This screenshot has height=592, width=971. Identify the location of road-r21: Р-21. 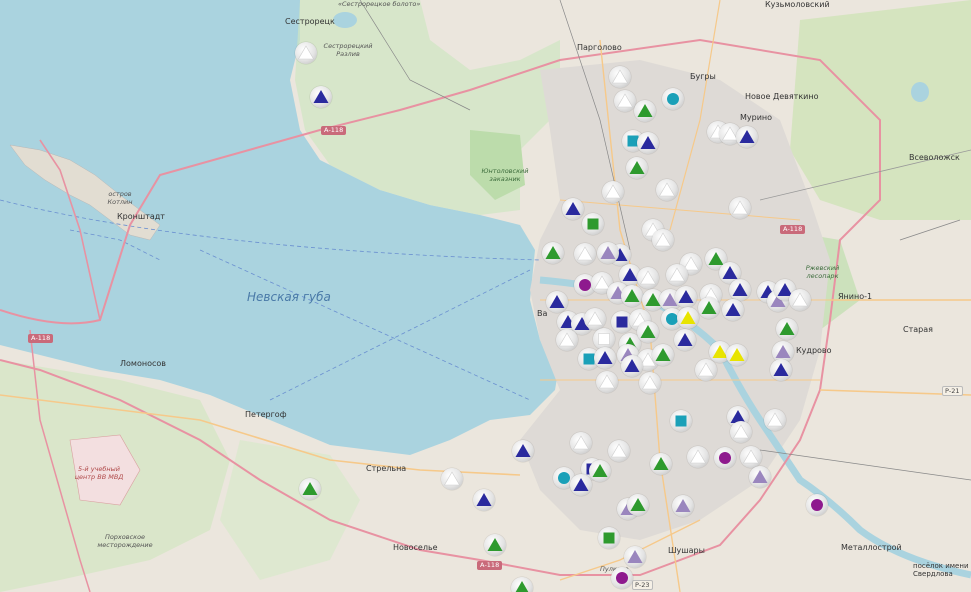
(952, 391).